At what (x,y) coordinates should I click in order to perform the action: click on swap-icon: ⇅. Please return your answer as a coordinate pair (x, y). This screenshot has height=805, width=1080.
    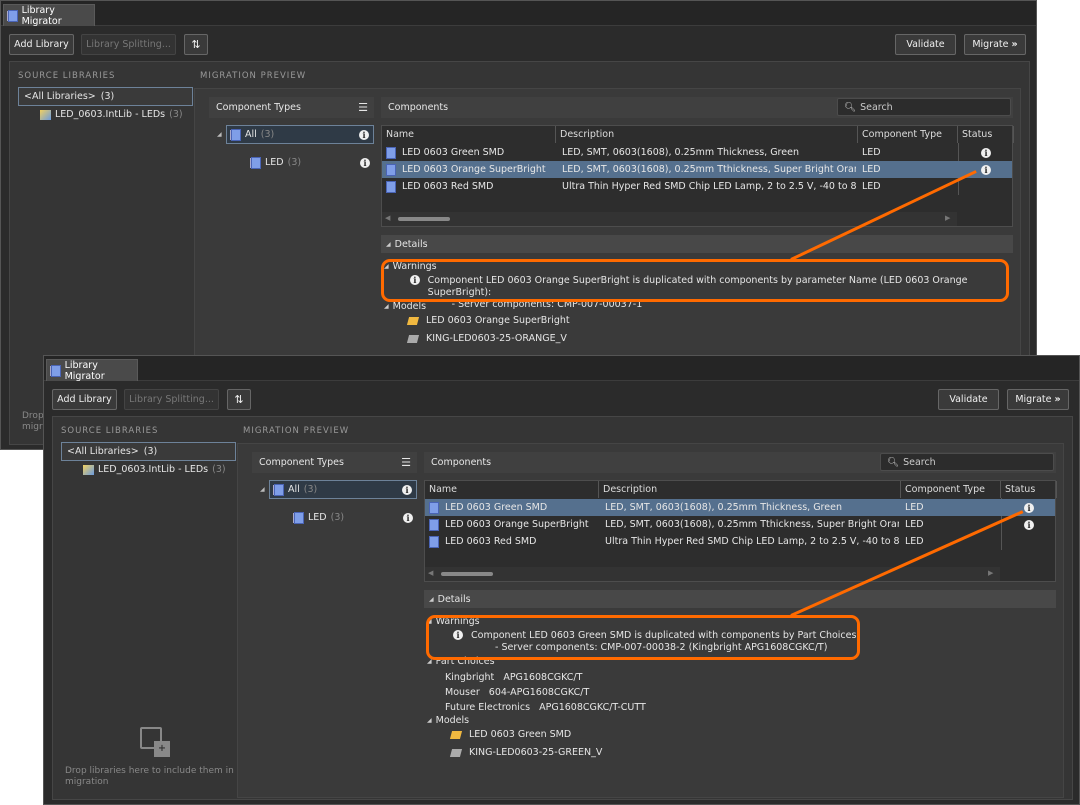
    Looking at the image, I should click on (196, 44).